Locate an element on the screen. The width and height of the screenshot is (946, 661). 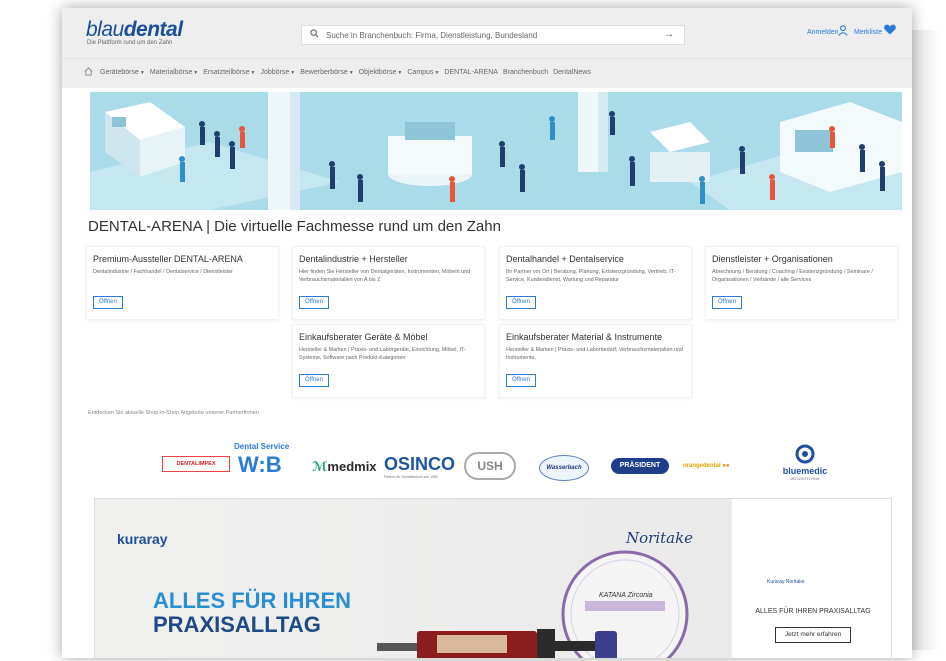
ad-side-text: ALLES FÜR IHREN PRAXISALLTAG is located at coordinates (813, 611).